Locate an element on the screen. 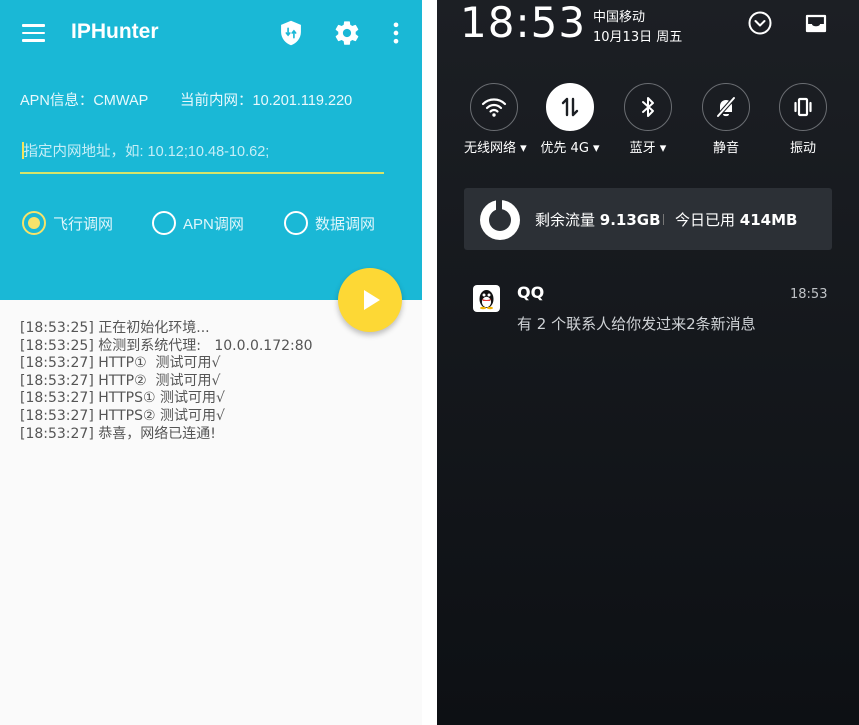 The image size is (859, 725). tile-label: 优先 4G is located at coordinates (564, 148).